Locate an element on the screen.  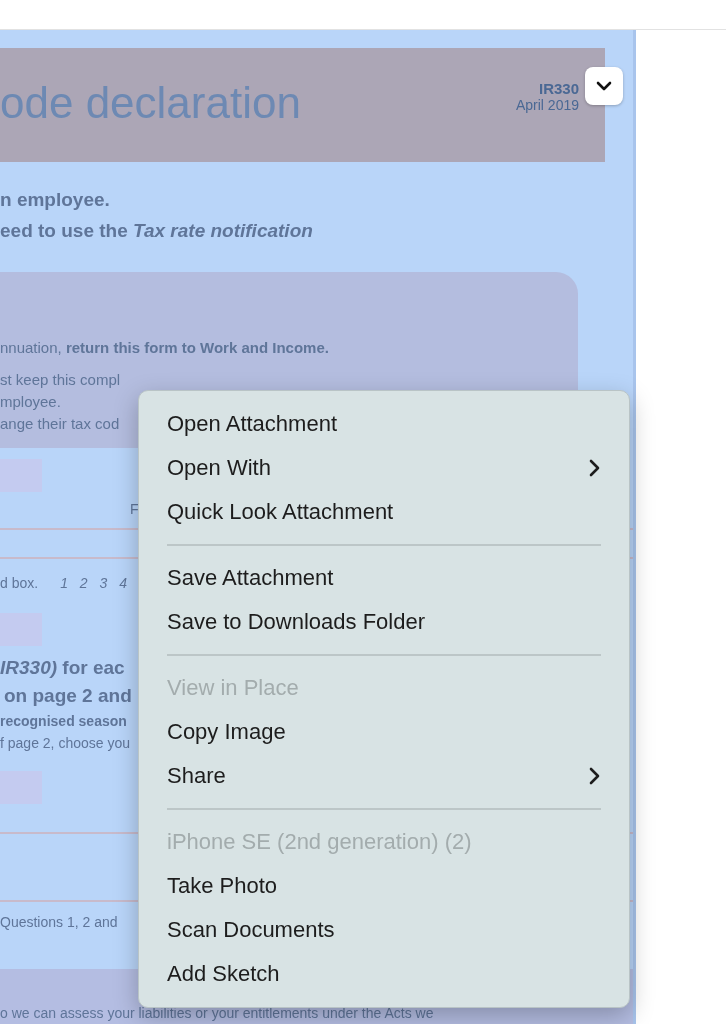
instruction-text: d box. is located at coordinates (19, 583).